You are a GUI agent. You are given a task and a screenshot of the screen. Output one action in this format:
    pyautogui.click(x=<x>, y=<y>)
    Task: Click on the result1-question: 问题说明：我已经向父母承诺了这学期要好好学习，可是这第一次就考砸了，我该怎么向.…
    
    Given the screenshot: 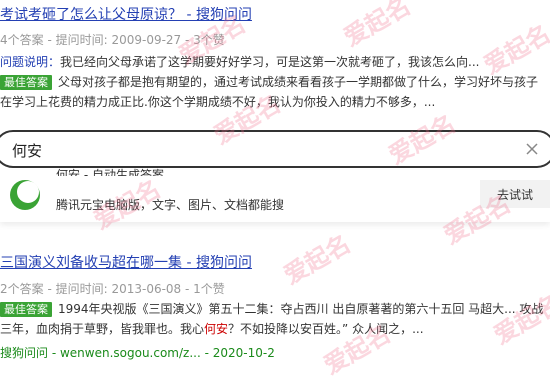 What is the action you would take?
    pyautogui.click(x=274, y=62)
    